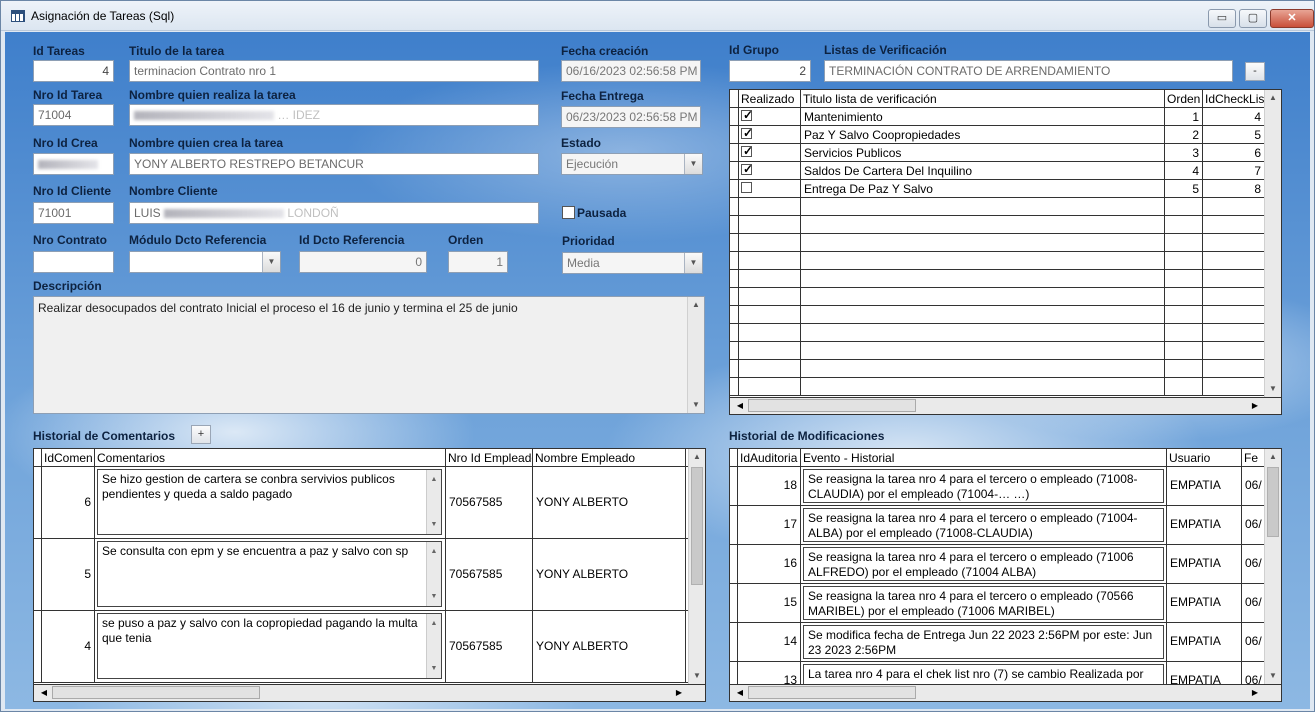  Describe the element at coordinates (334, 213) in the screenshot. I see `nombre-cliente-field: LUIS LONDOÑ` at that location.